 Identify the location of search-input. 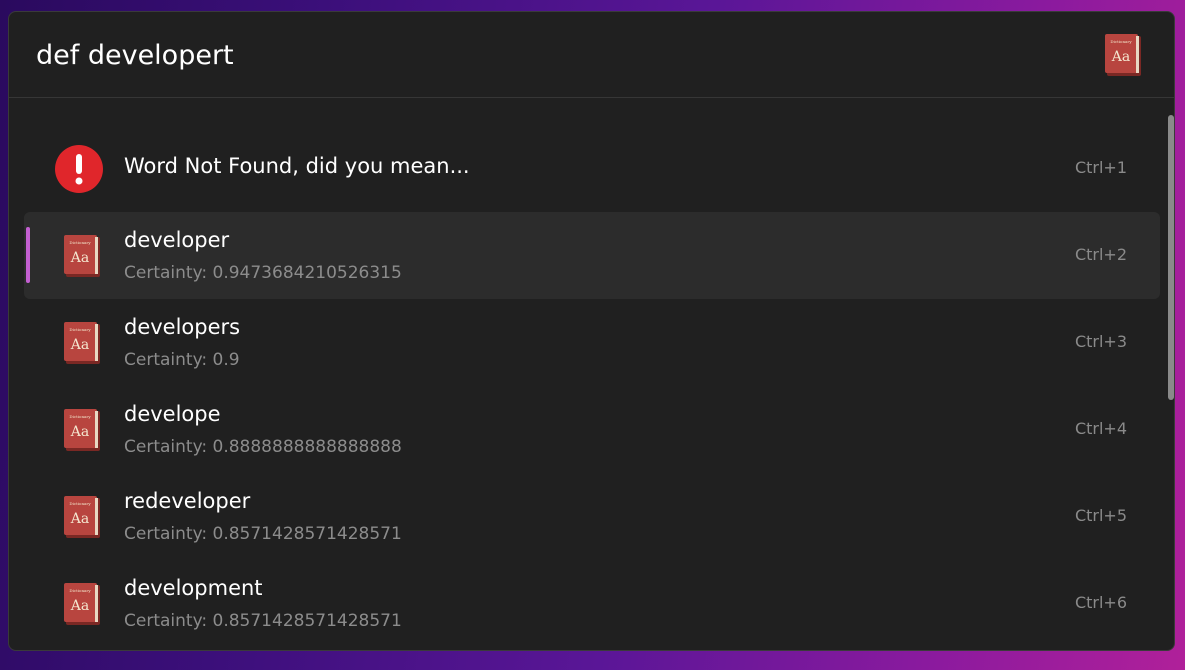
(566, 55).